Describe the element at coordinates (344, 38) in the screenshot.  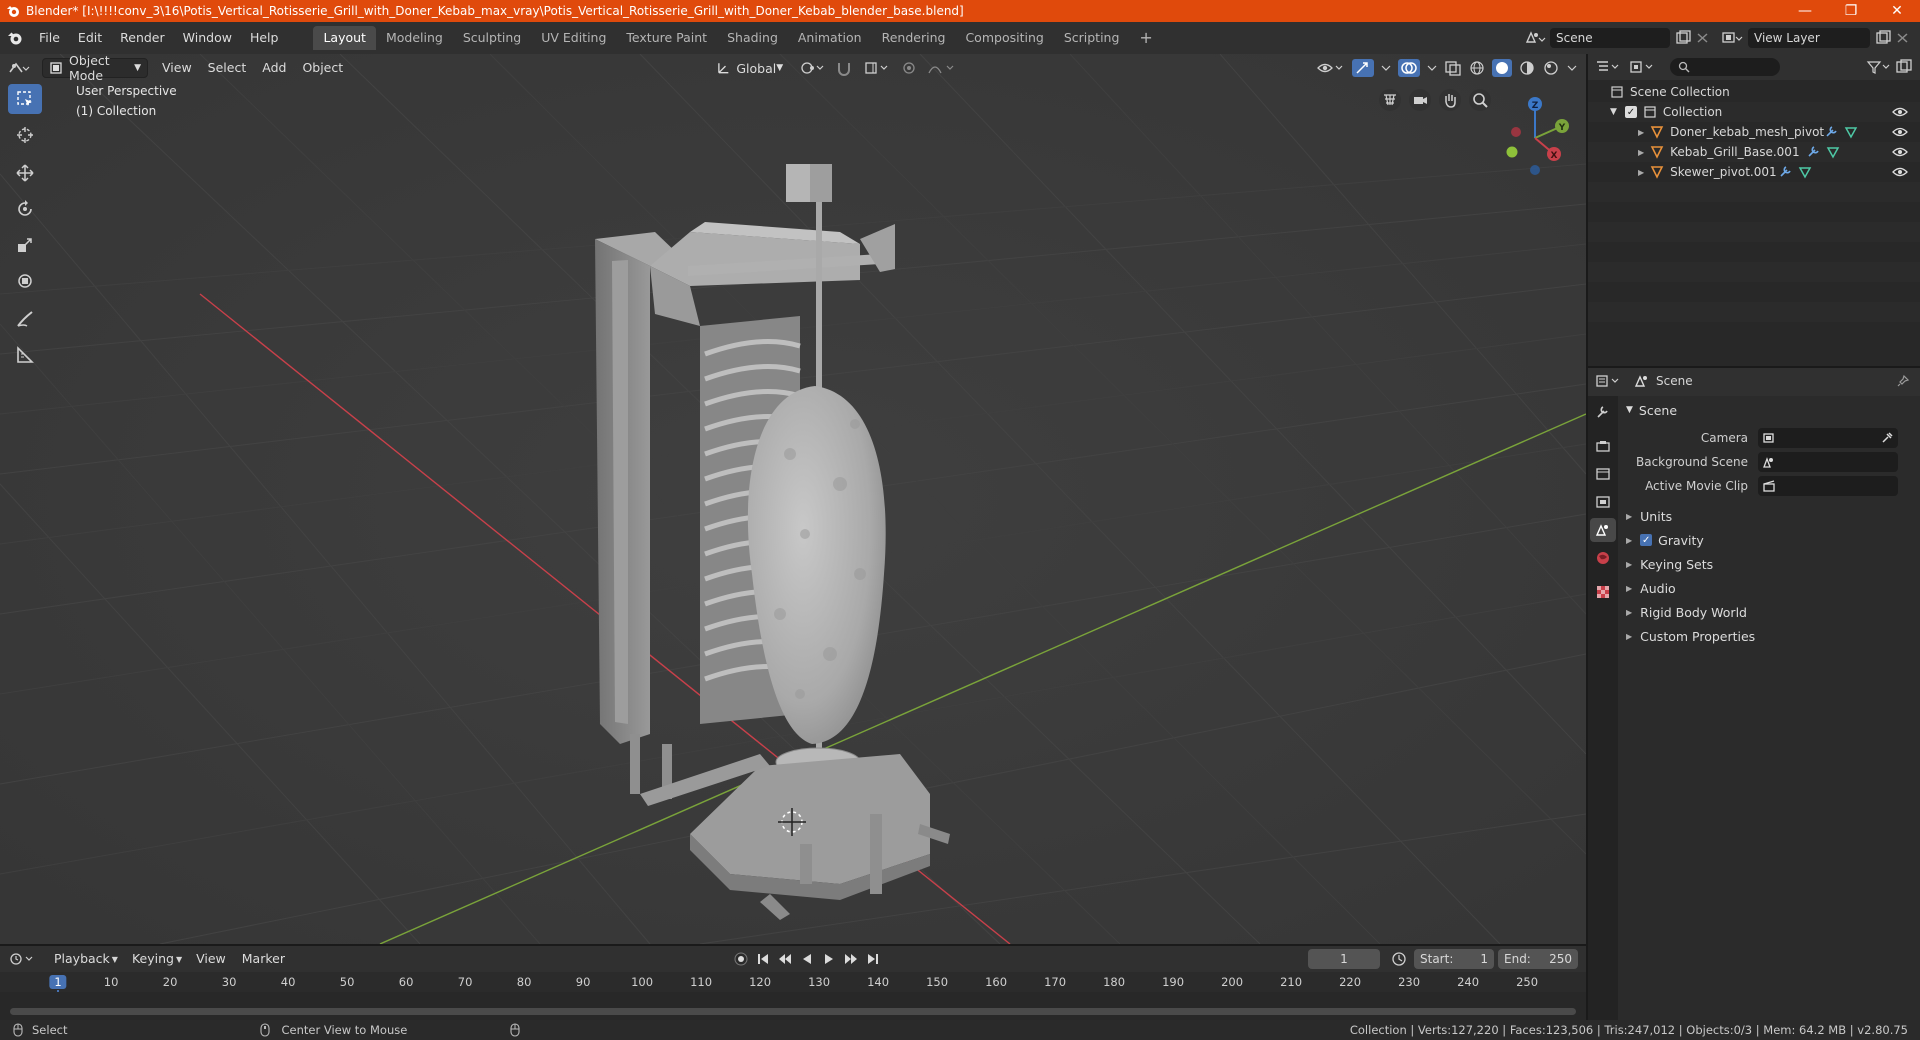
I see `tab-layout: Layout` at that location.